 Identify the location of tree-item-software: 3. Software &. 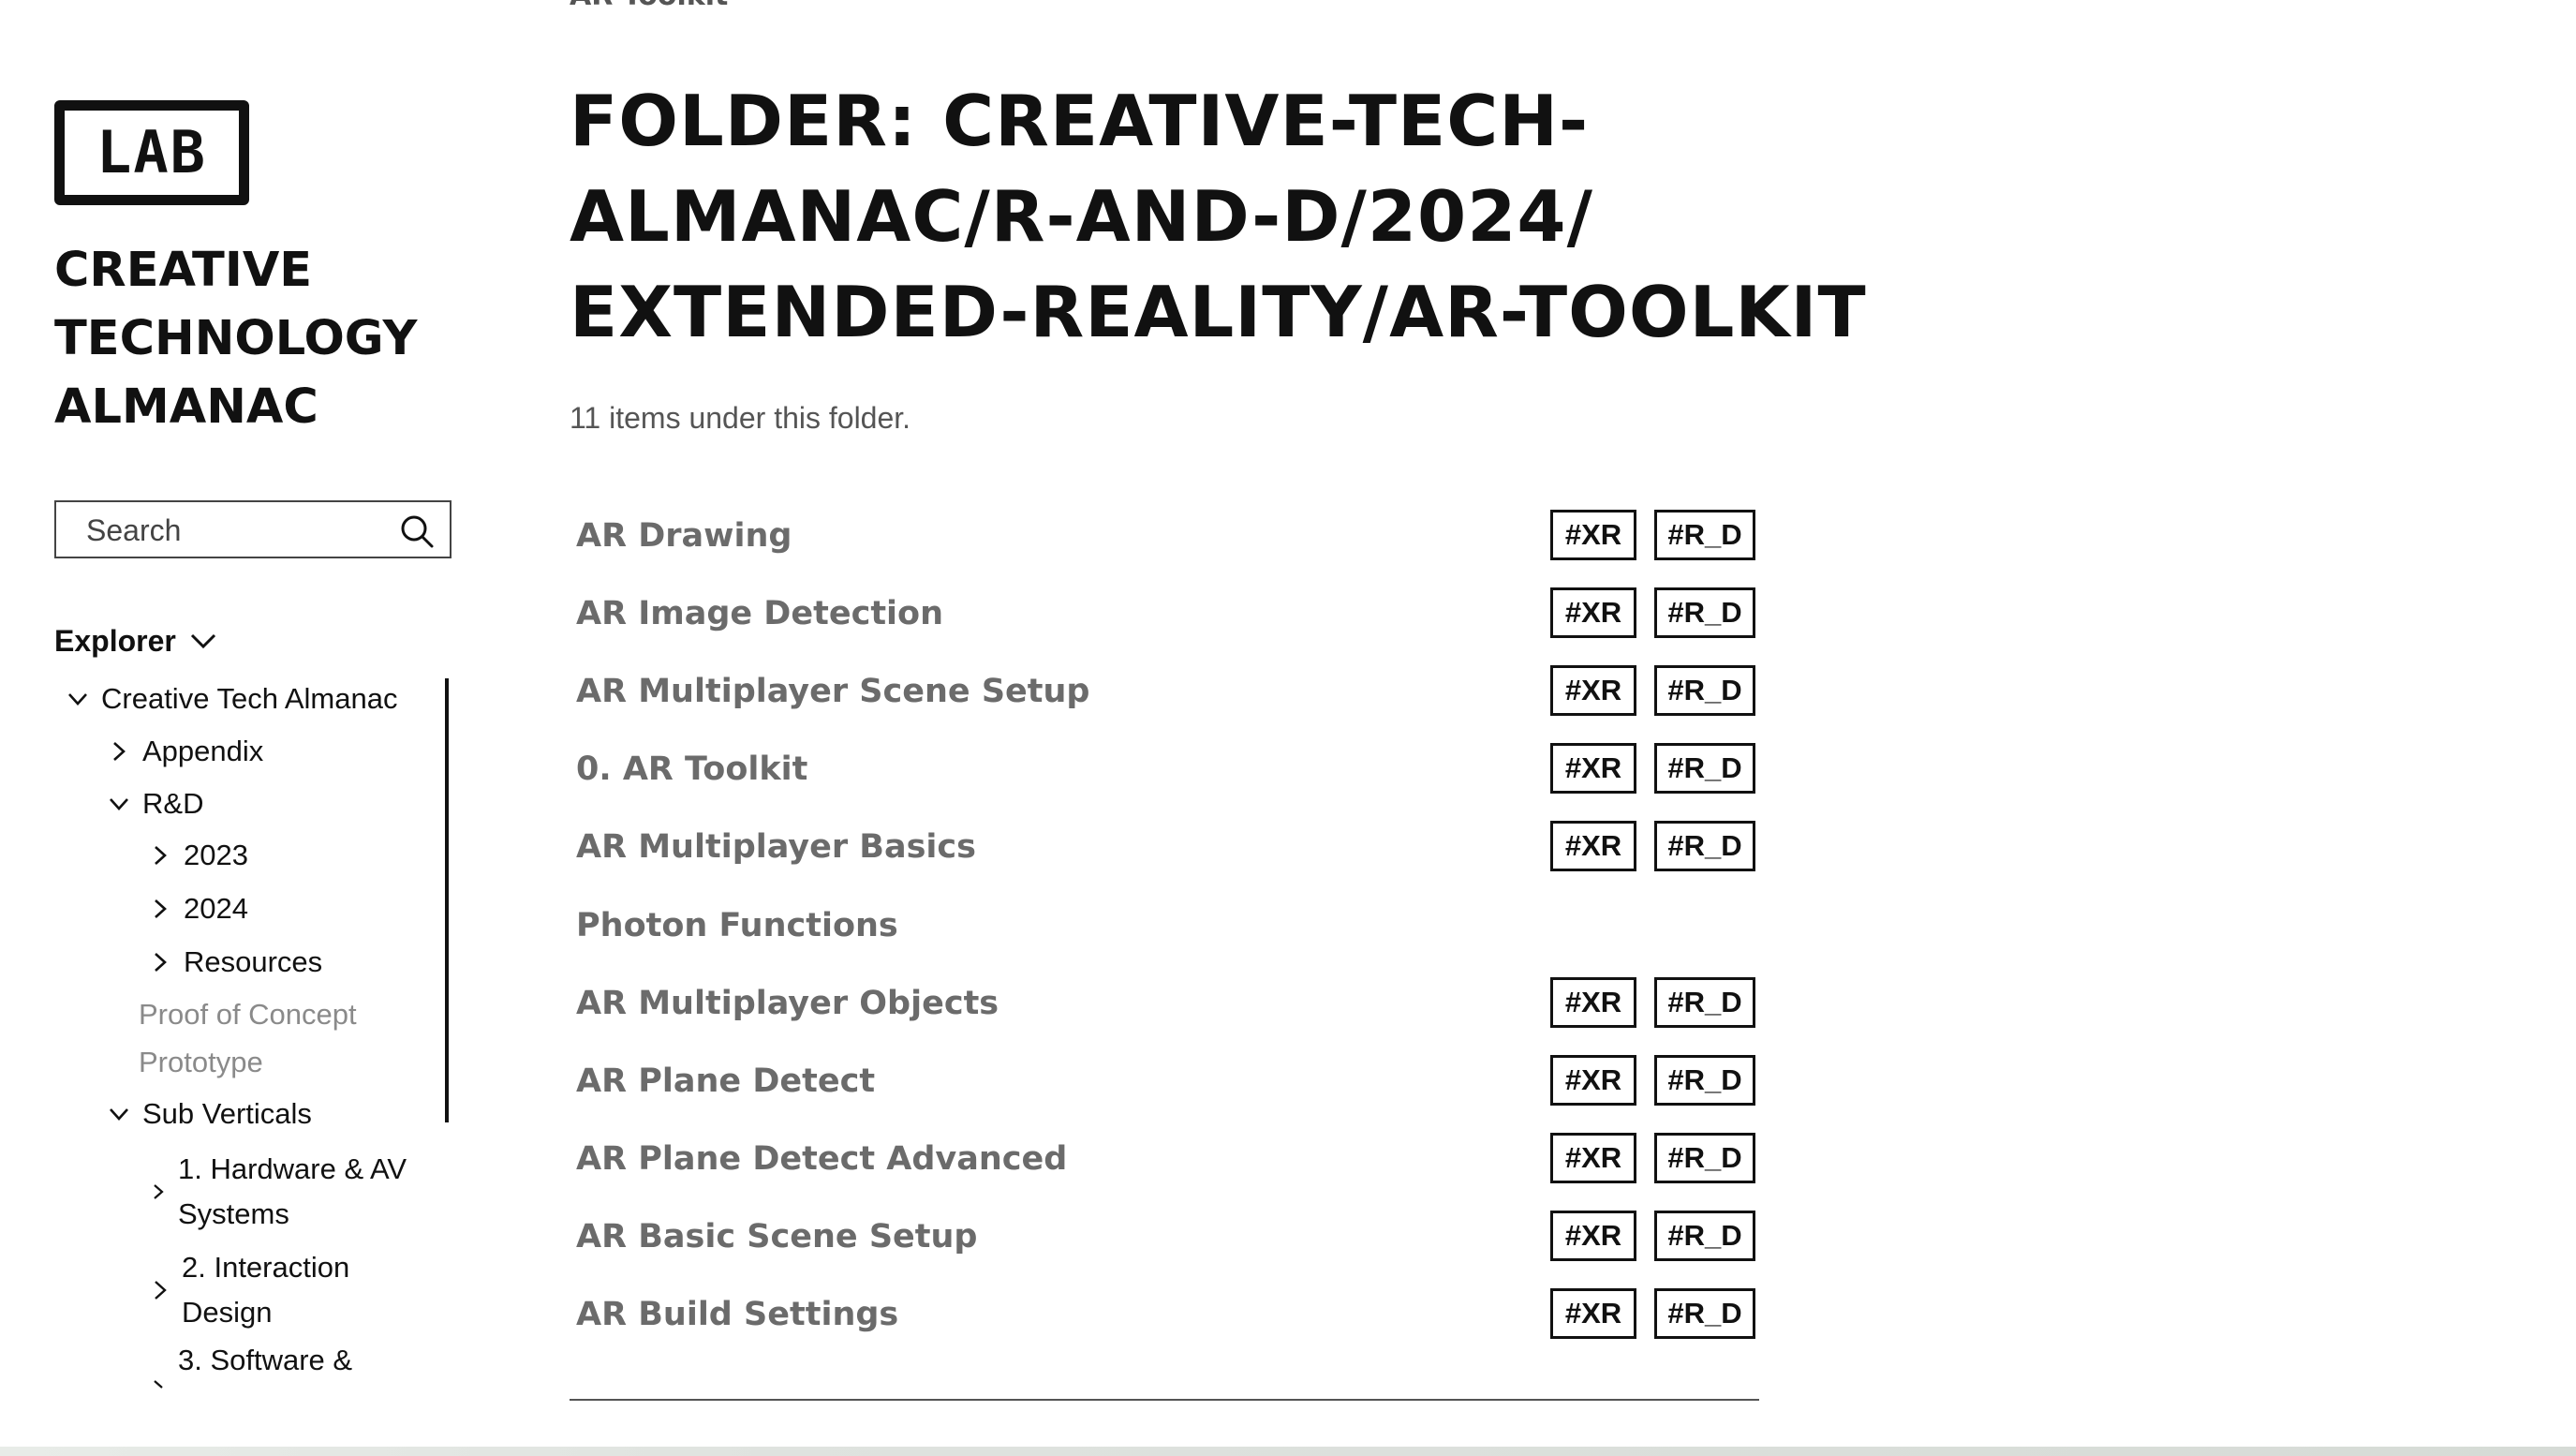
(288, 1368).